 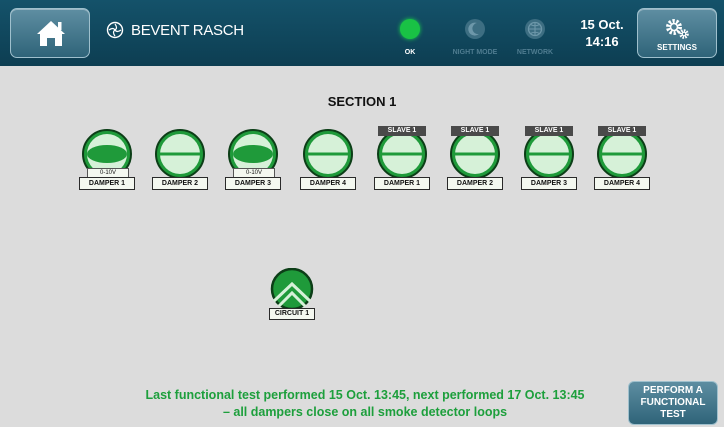 What do you see at coordinates (475, 158) in the screenshot?
I see `damper-6: SLAVE 1 DAMPER 2` at bounding box center [475, 158].